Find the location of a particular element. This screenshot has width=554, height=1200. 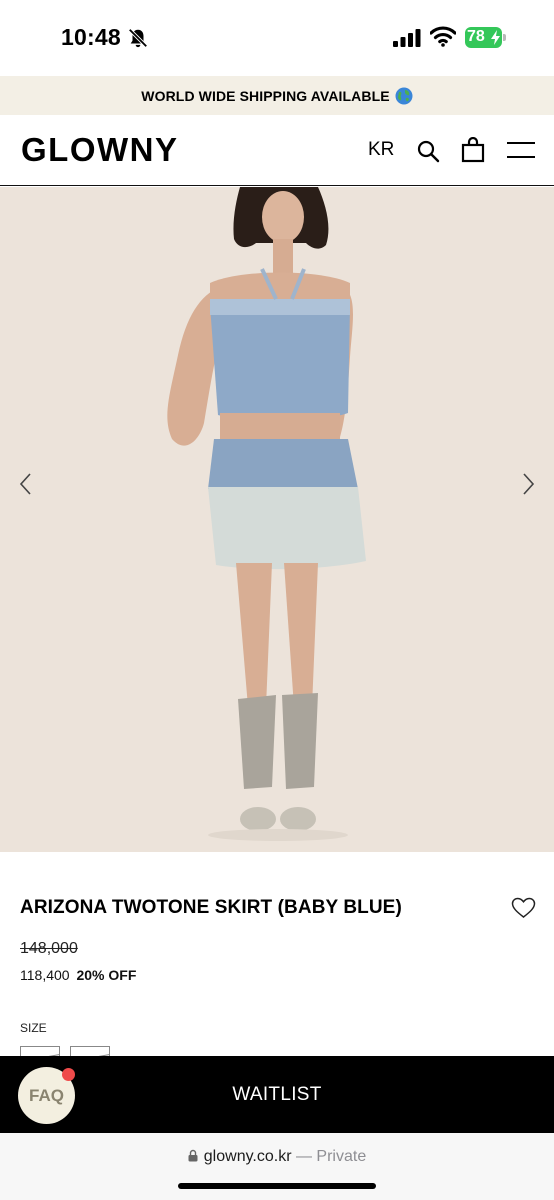

waitlist-label: WAITLIST is located at coordinates (277, 1094).